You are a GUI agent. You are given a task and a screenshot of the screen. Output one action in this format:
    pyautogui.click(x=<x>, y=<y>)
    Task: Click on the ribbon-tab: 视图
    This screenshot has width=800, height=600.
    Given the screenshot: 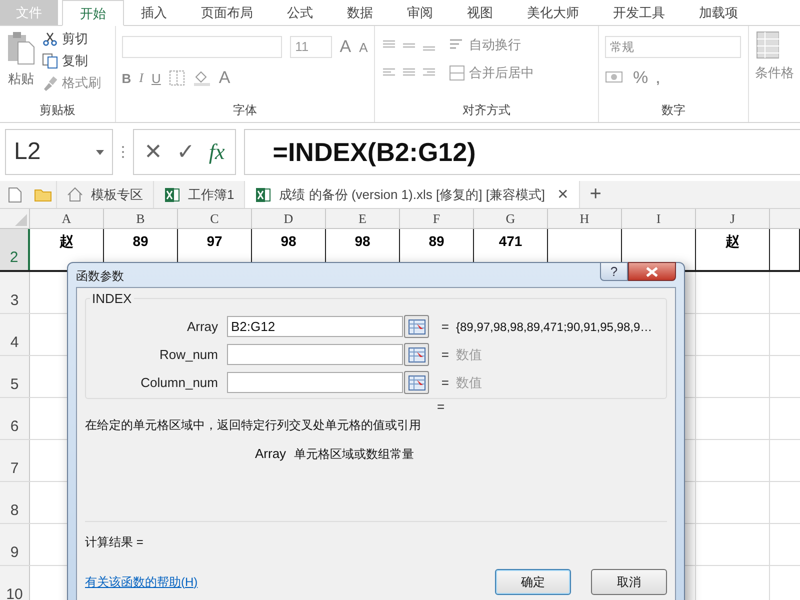 What is the action you would take?
    pyautogui.click(x=480, y=12)
    